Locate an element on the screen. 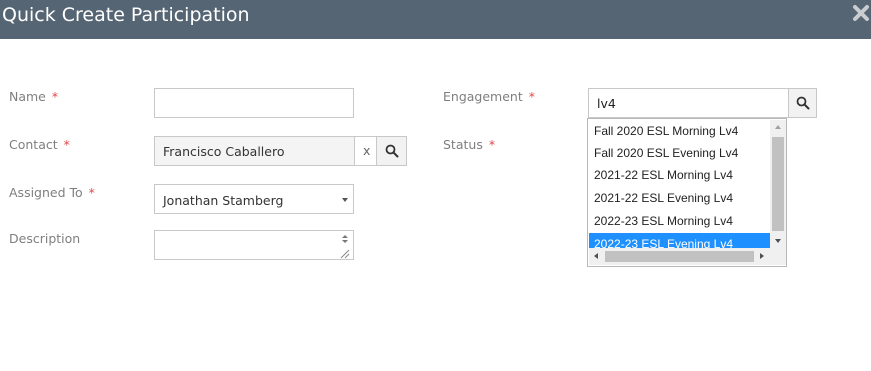 The image size is (871, 371). contact-label: Contact * is located at coordinates (39, 144).